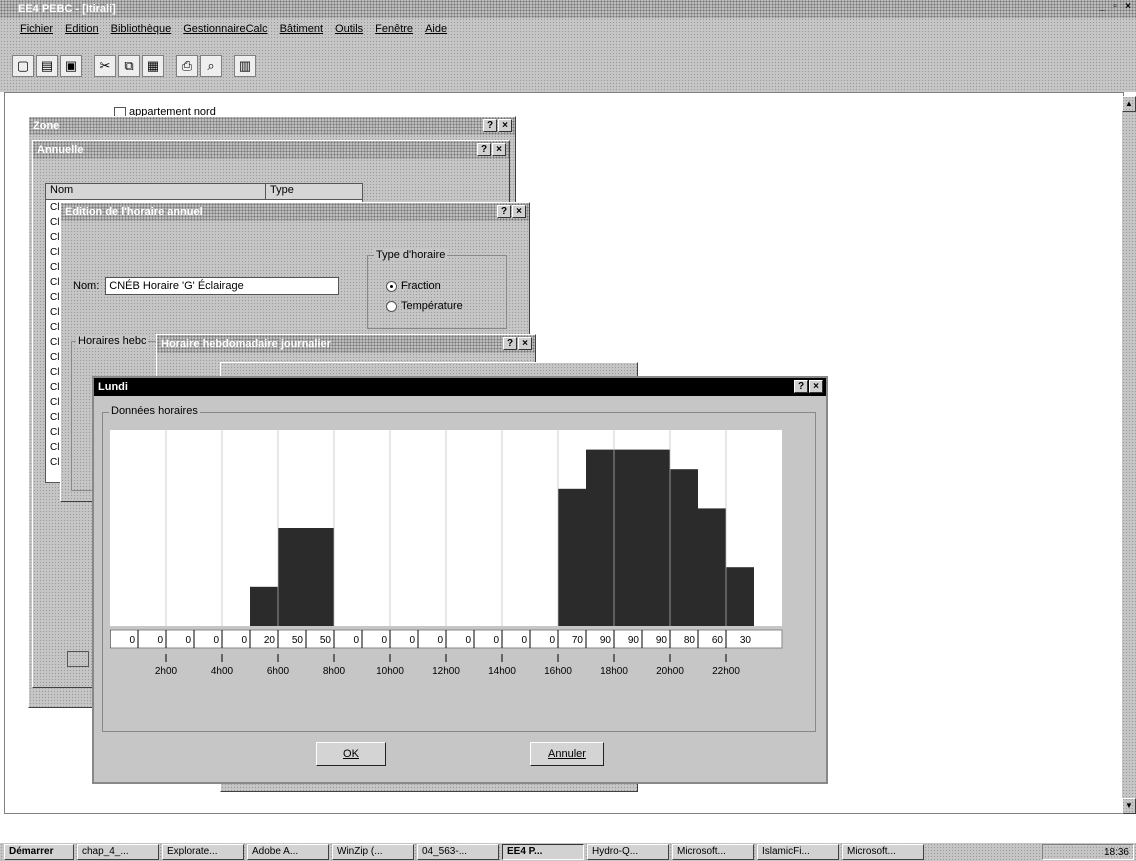 This screenshot has width=1136, height=861. I want to click on menu-batiment: Bâtiment, so click(301, 29).